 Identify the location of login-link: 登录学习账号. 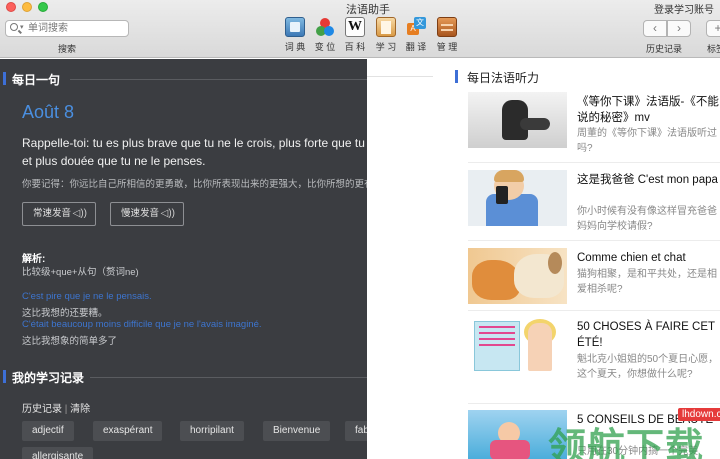
(684, 8).